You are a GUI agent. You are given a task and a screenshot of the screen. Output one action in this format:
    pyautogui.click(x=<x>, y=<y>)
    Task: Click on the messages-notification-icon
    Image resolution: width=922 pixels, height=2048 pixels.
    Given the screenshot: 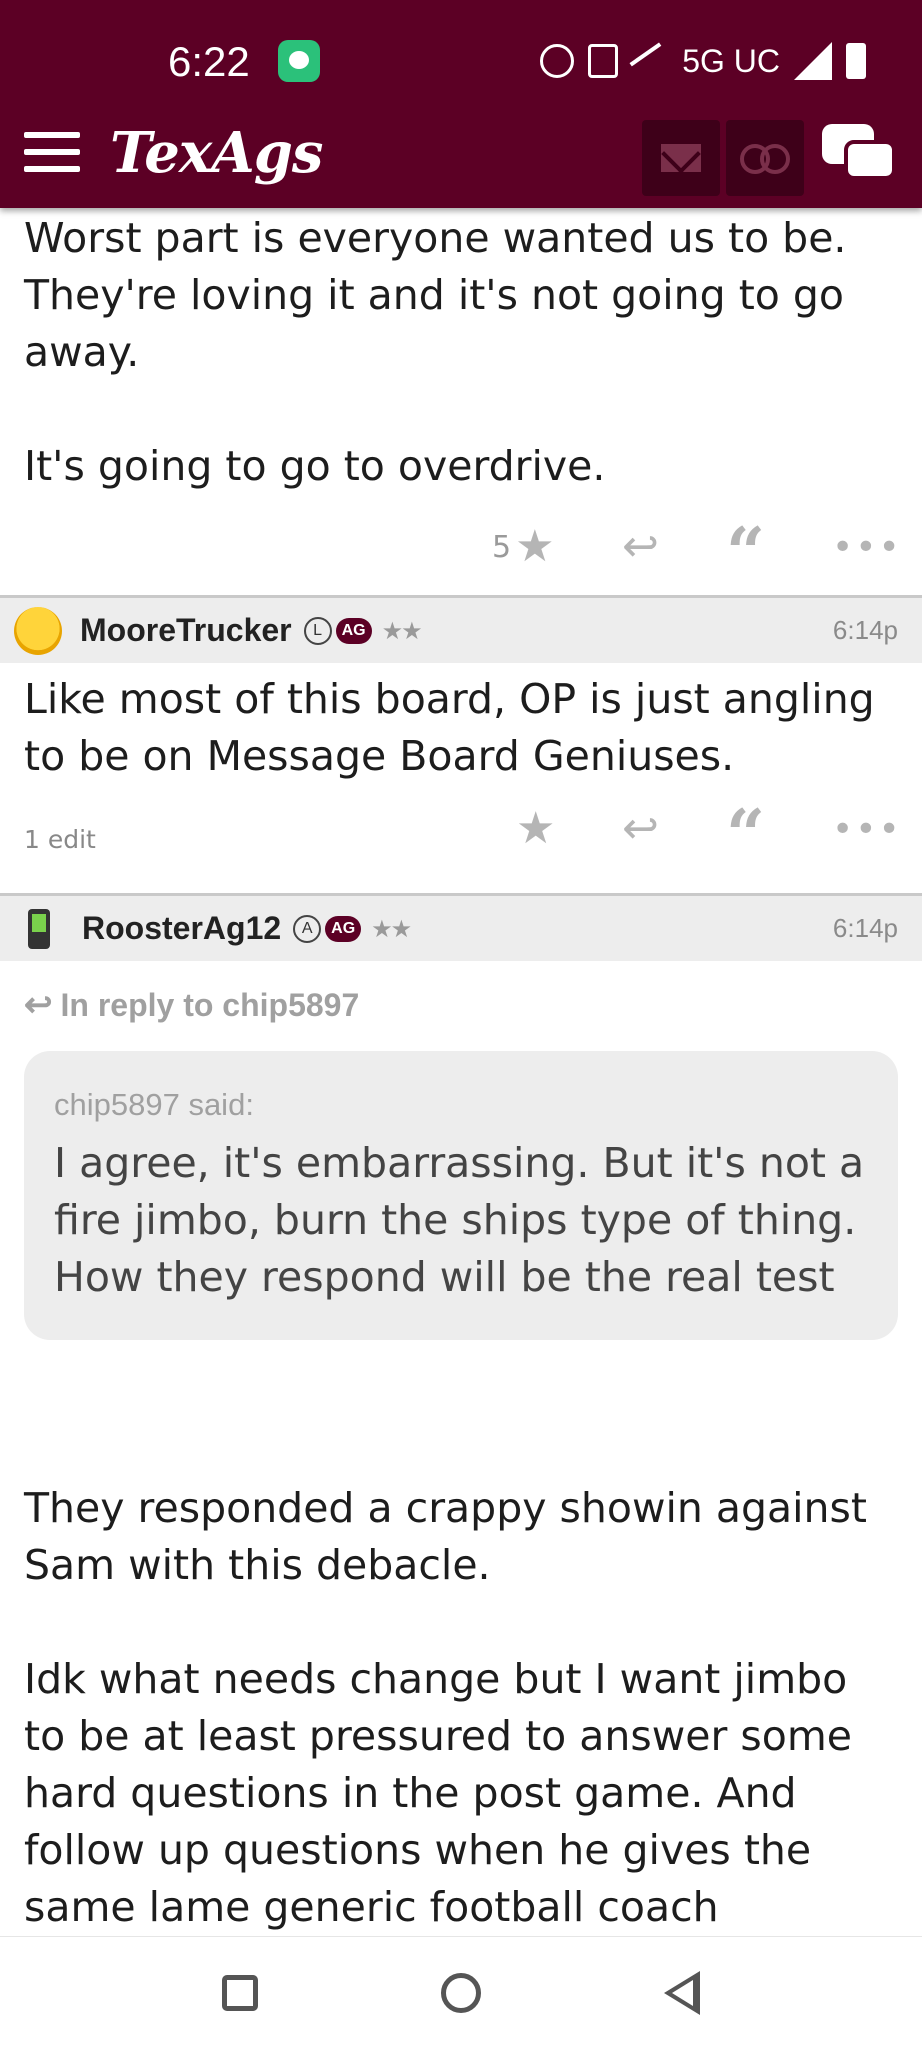 What is the action you would take?
    pyautogui.click(x=299, y=61)
    